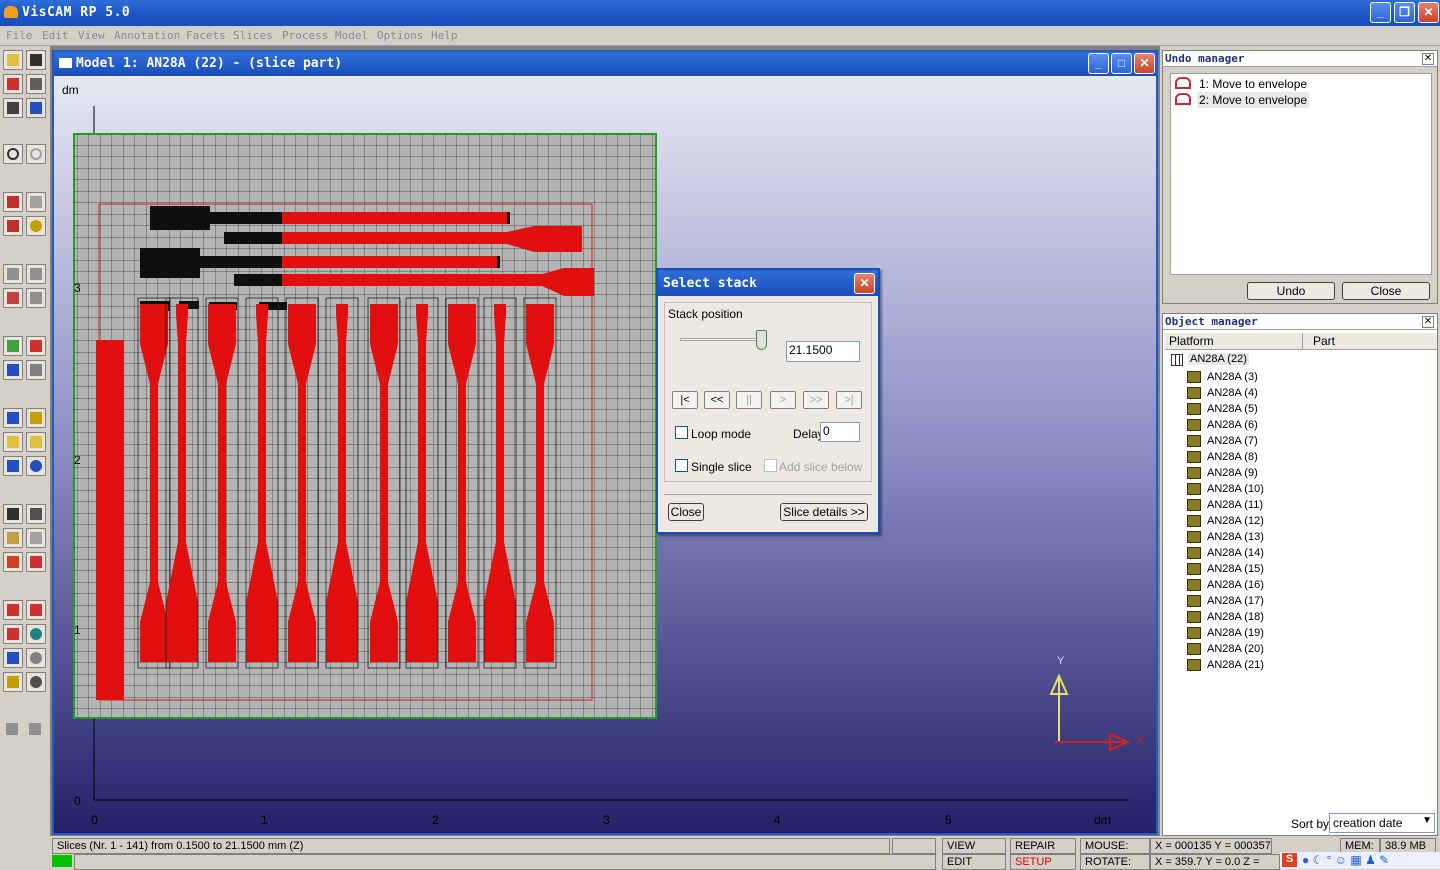 This screenshot has height=870, width=1440. What do you see at coordinates (721, 339) in the screenshot?
I see `stack-slider-track` at bounding box center [721, 339].